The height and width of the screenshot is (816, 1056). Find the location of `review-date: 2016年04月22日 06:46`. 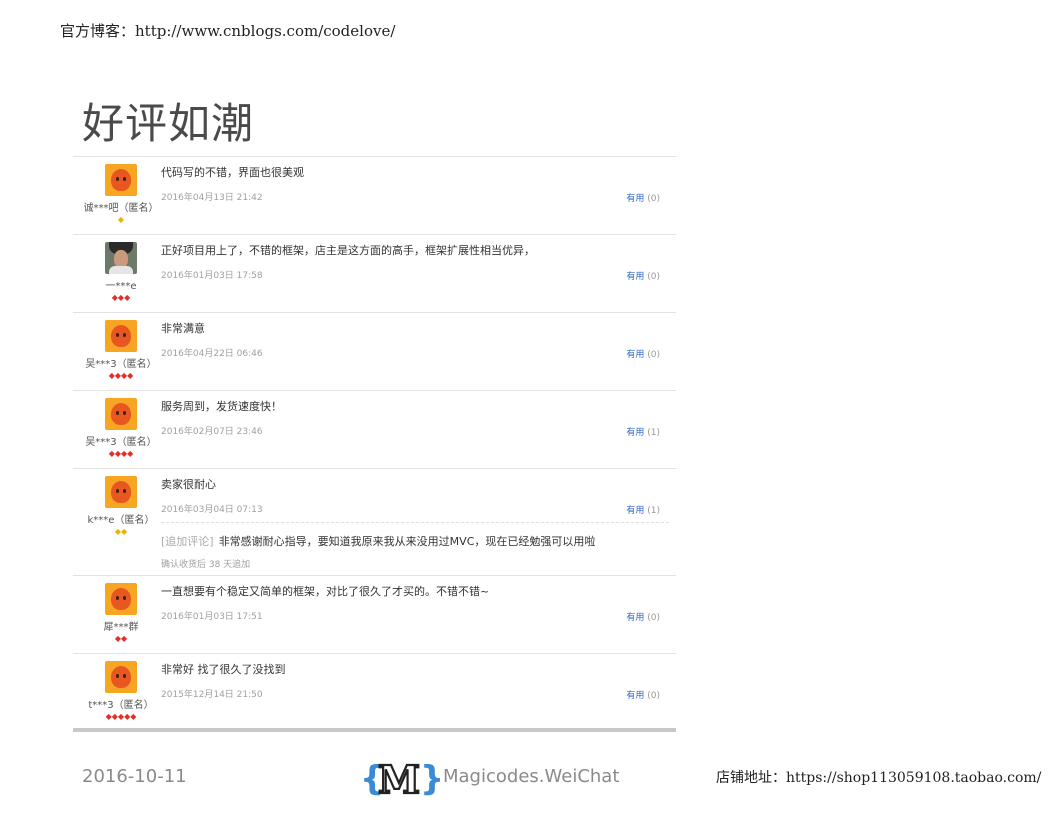

review-date: 2016年04月22日 06:46 is located at coordinates (212, 354).